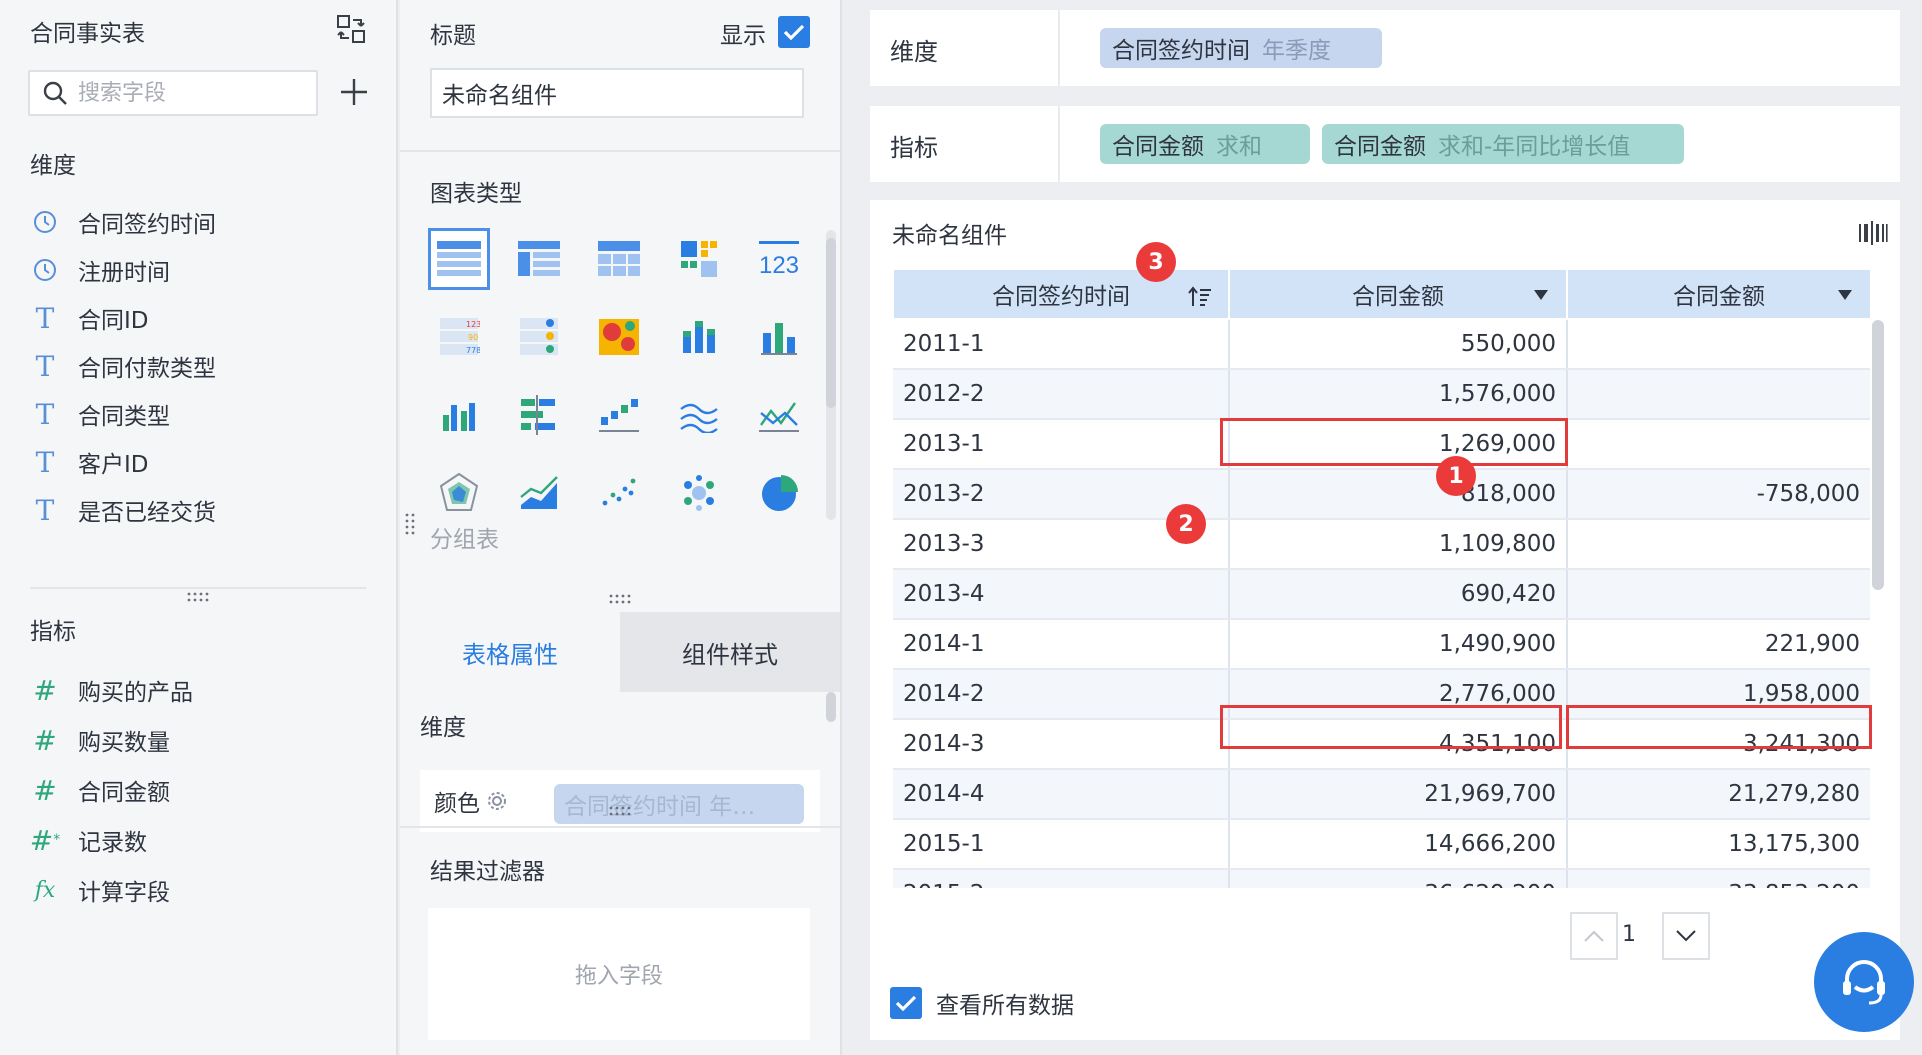 The image size is (1922, 1055). What do you see at coordinates (779, 337) in the screenshot?
I see `column-chart-icon` at bounding box center [779, 337].